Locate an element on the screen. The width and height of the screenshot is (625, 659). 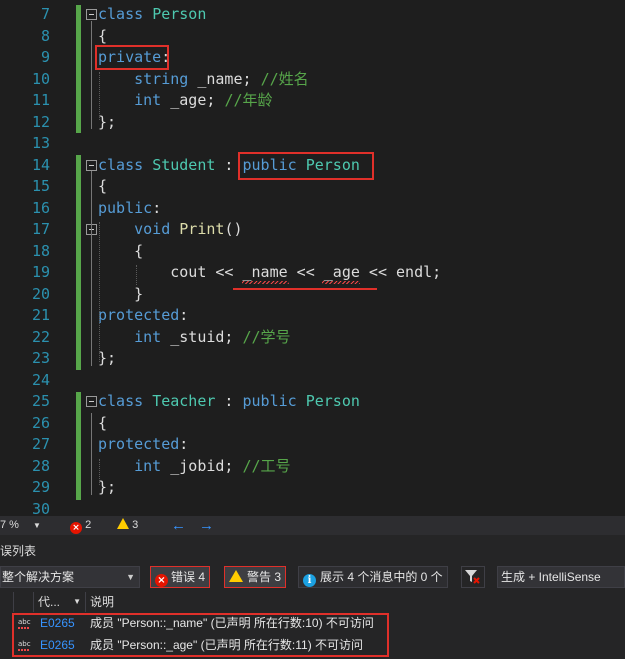
description-column-header: 说明 is located at coordinates (355, 602).